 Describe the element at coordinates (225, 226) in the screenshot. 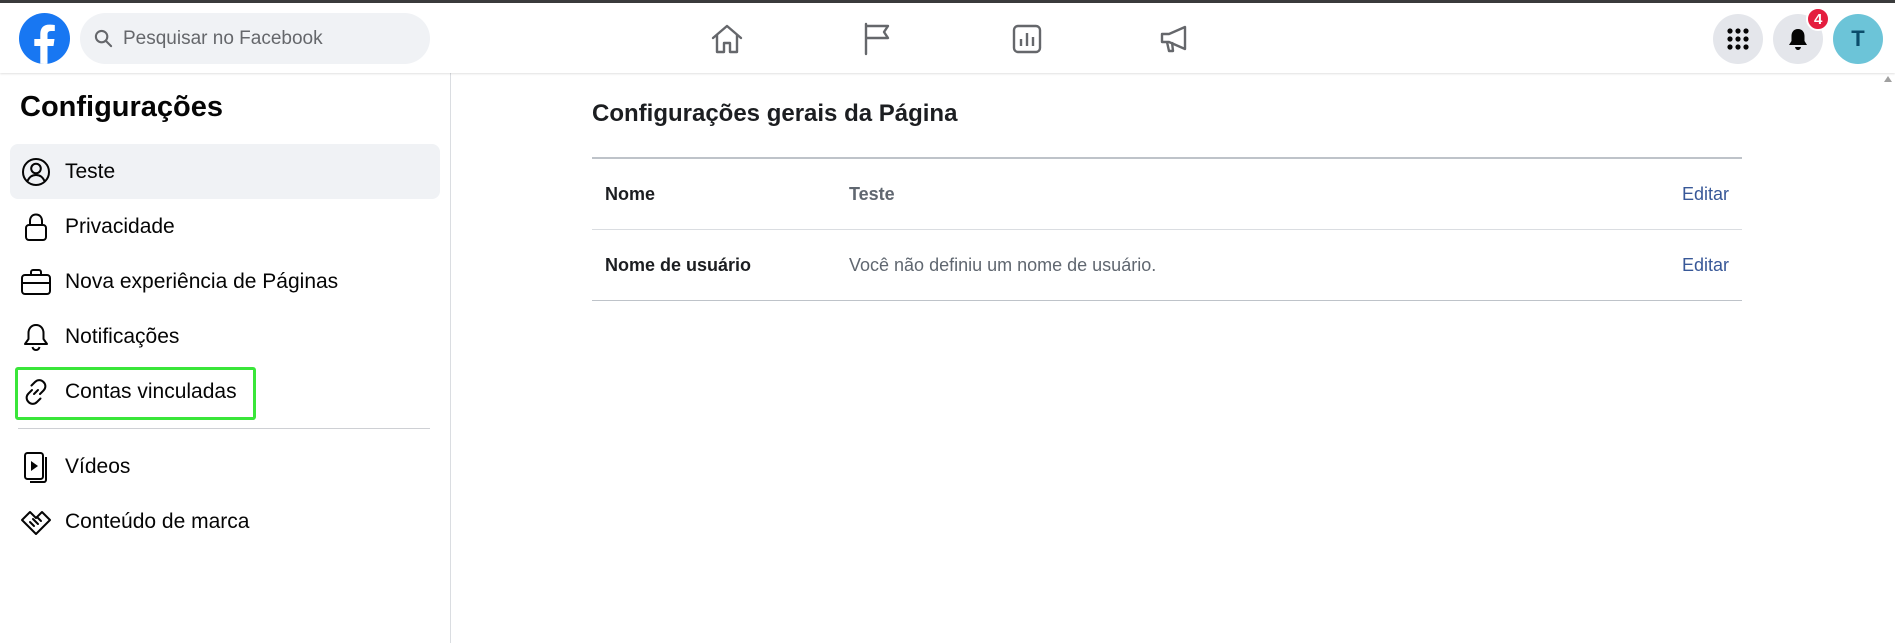

I see `sidebar-item-privacidade: Privacidade` at that location.